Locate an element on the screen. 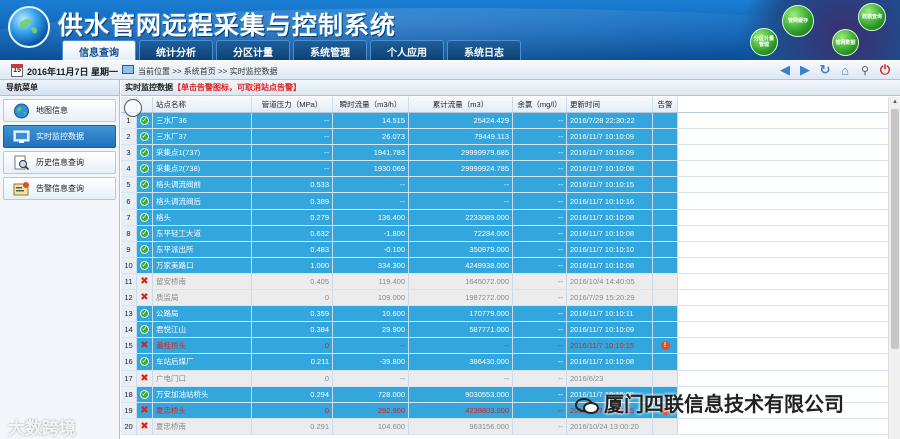 The width and height of the screenshot is (900, 439). table-row: 17 ✖ 广电门口 0 -- -- -- 2016/6/23 is located at coordinates (504, 378).